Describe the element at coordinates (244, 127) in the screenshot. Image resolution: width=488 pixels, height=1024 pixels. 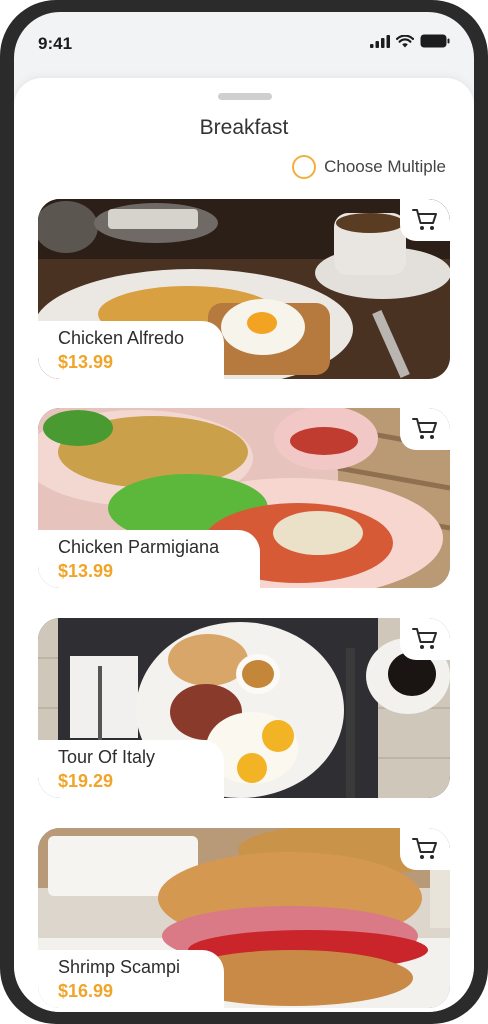
I see `page-title: Breakfast` at that location.